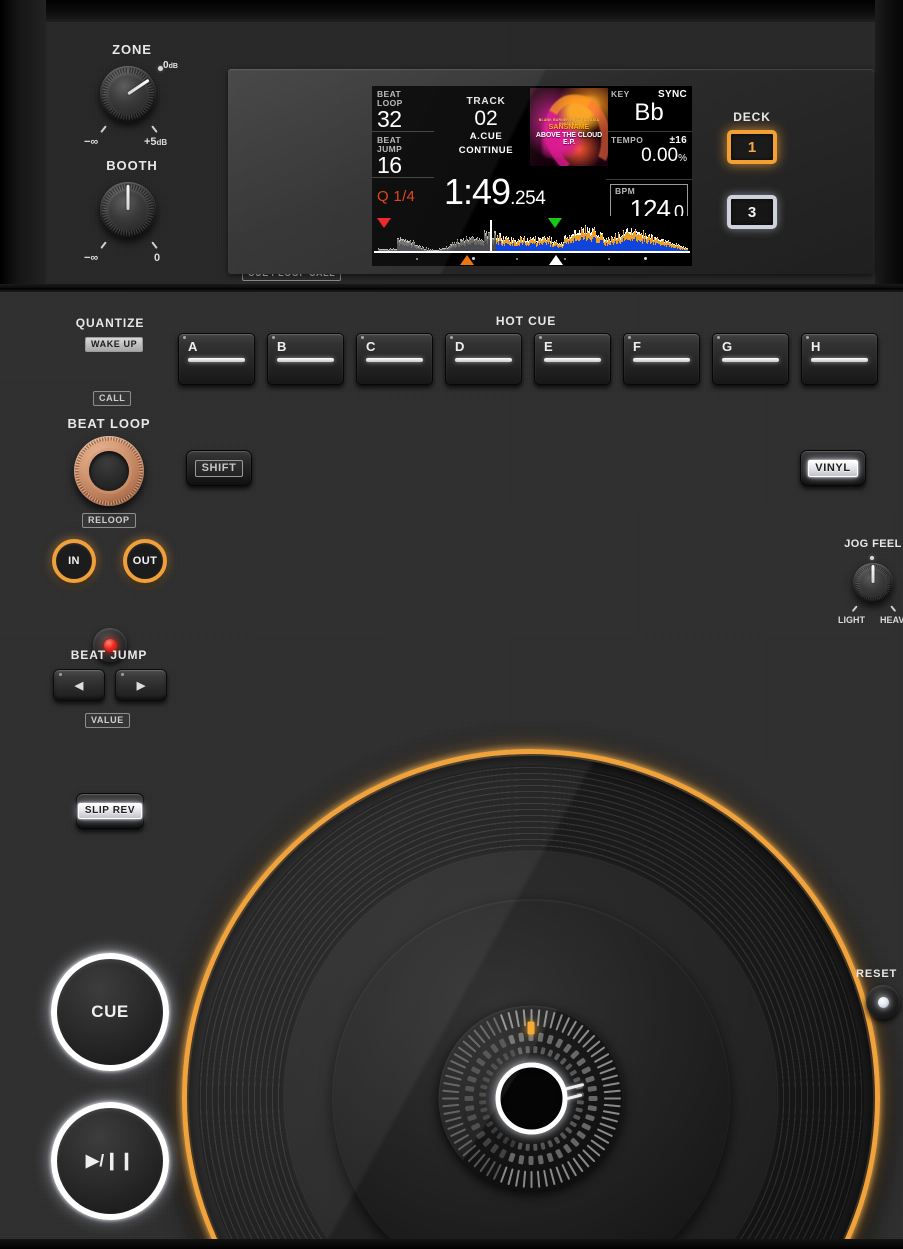  What do you see at coordinates (91, 142) in the screenshot?
I see `zone-min-label: −∞` at bounding box center [91, 142].